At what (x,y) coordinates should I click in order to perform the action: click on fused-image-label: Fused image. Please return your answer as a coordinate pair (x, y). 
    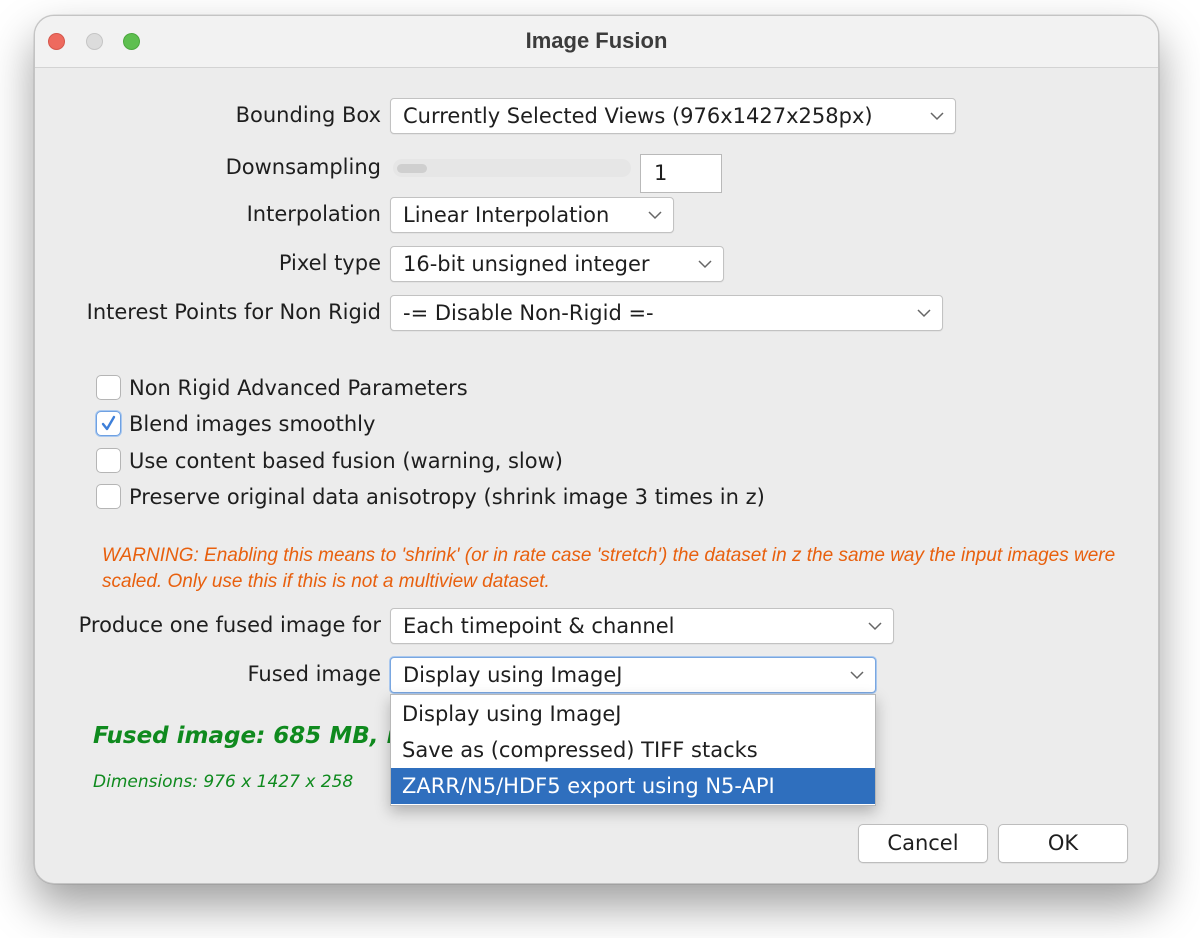
    Looking at the image, I should click on (314, 674).